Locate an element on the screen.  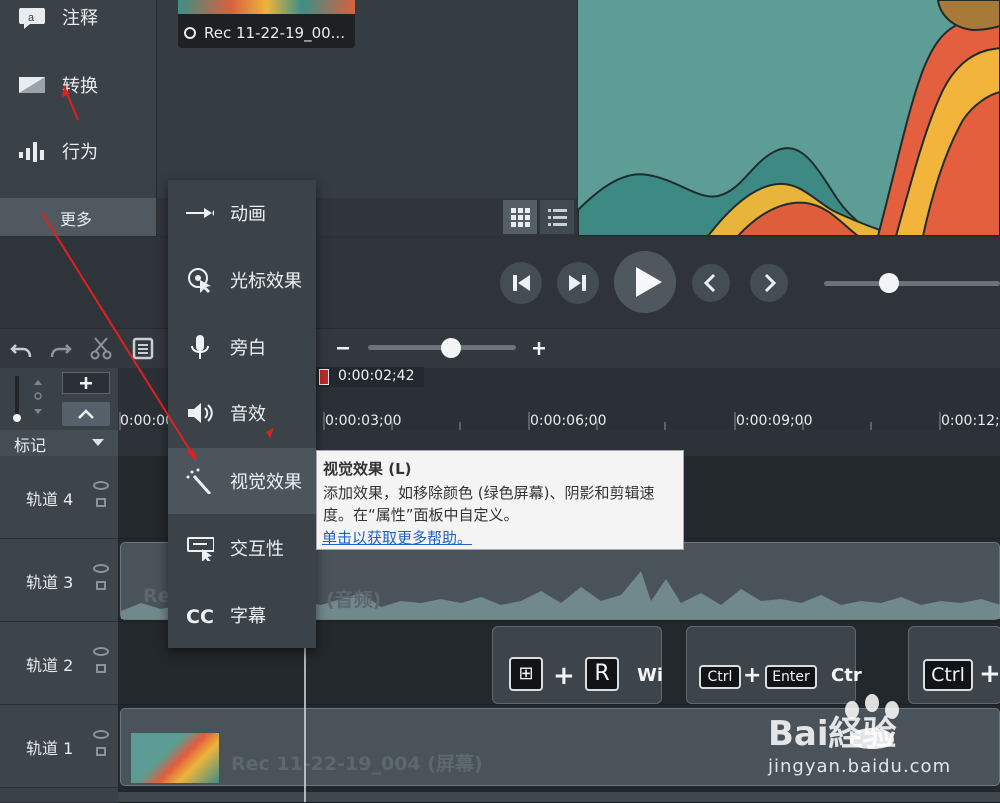
baidu-watermark: Bai経验 jingyan.baidu.com is located at coordinates (883, 744).